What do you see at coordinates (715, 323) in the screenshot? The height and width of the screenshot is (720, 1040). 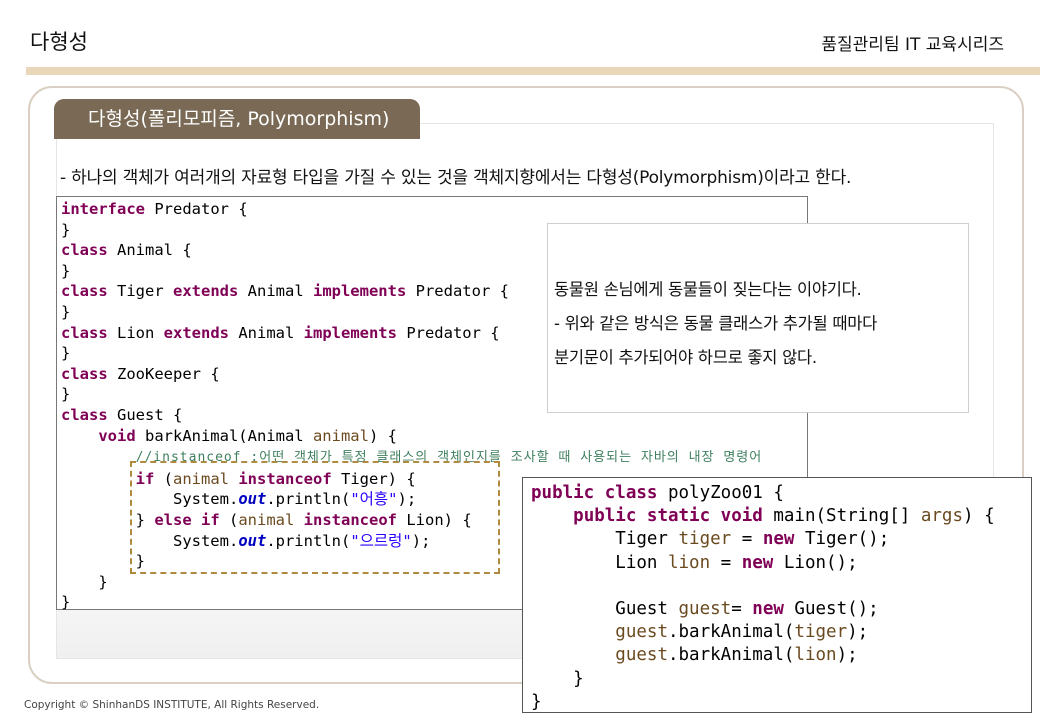 I see `note-line-2: - 위와 같은 방식은 동물 클래스가 추가될 때마다` at bounding box center [715, 323].